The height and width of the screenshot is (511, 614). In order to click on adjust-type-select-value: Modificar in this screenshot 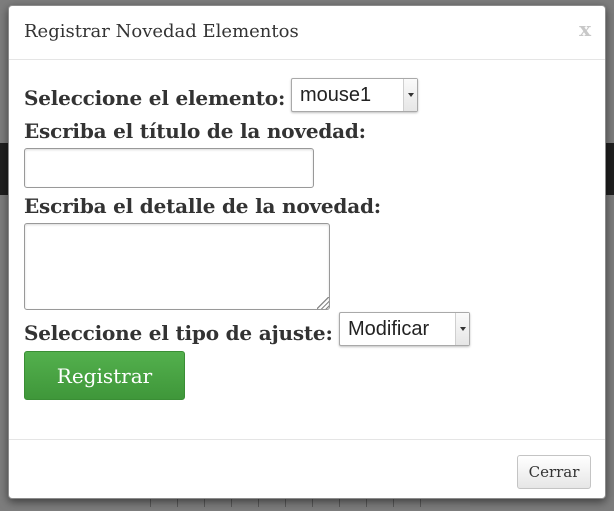, I will do `click(389, 329)`.